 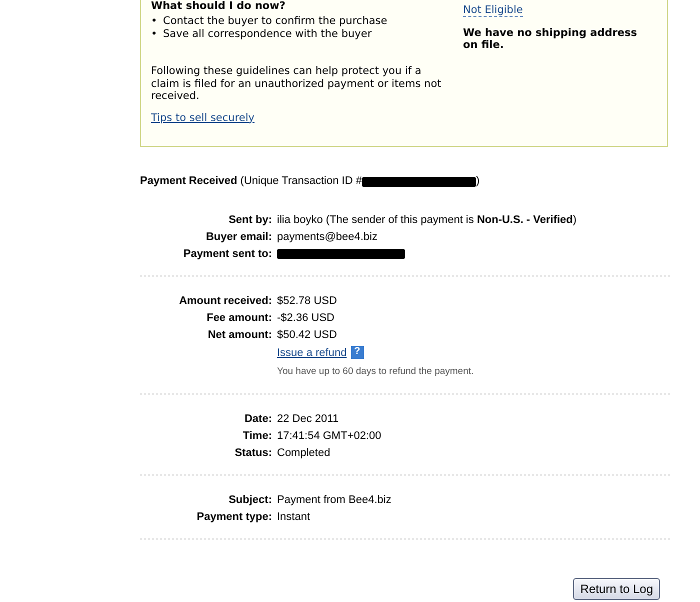 I want to click on field-value: ilia boyko (The sender of this payment is Non-U.S. - Verified), so click(x=427, y=219).